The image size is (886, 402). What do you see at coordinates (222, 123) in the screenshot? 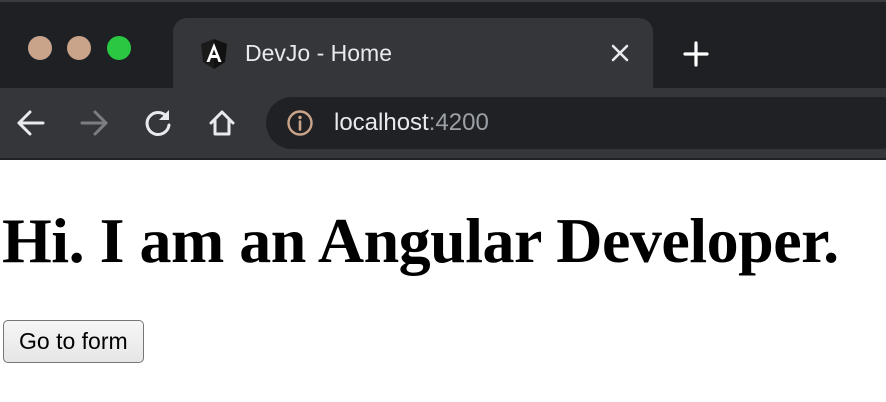
I see `home-icon` at bounding box center [222, 123].